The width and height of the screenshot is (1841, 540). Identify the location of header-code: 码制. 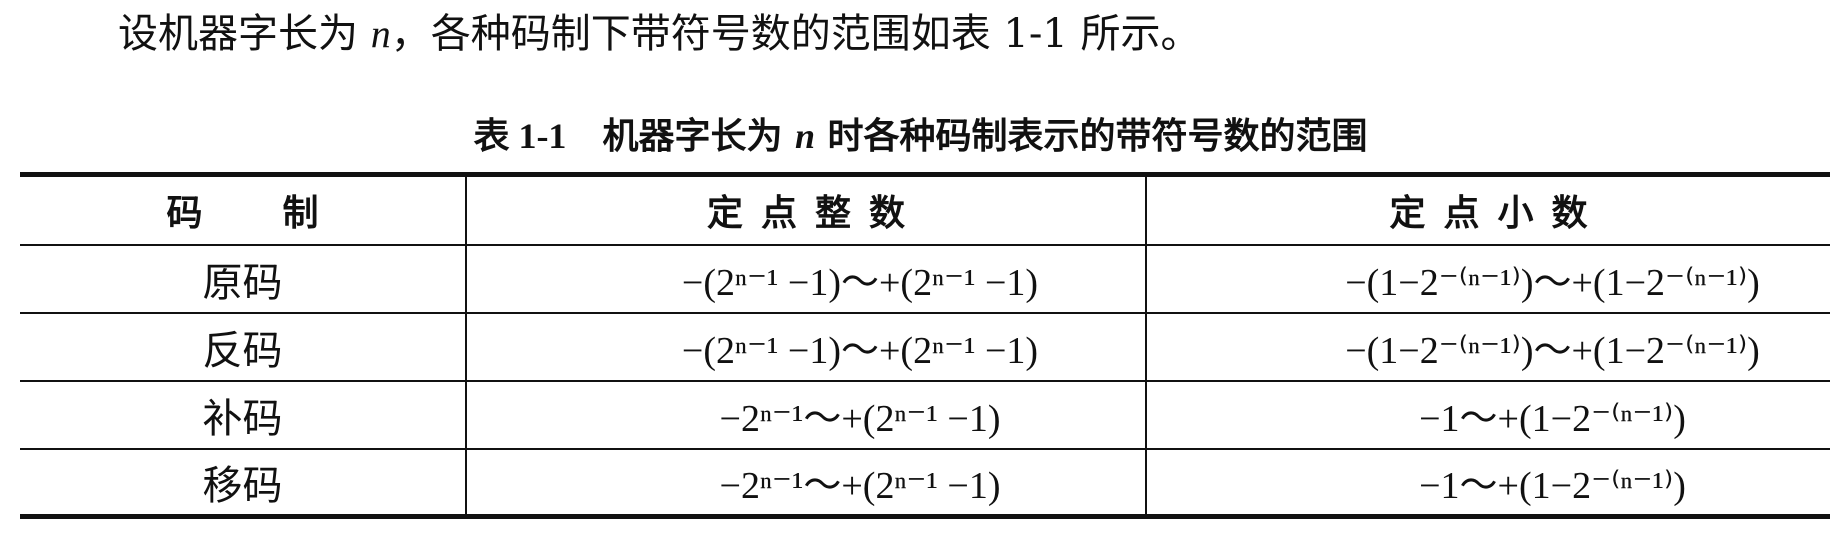
(243, 209).